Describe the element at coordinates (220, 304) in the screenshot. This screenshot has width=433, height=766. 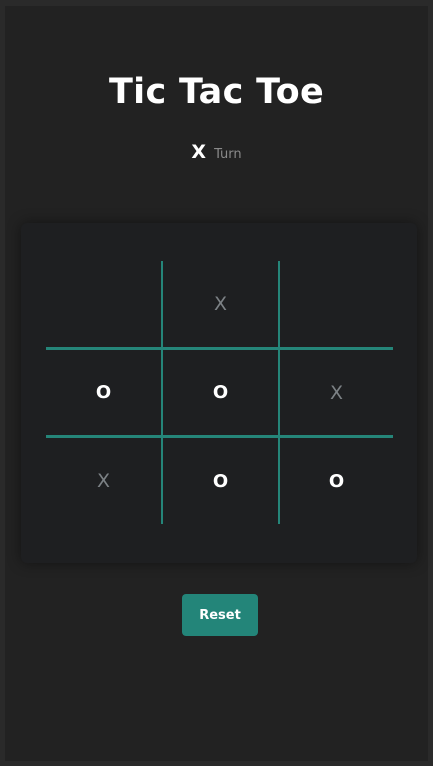
I see `board-cell-2: X` at that location.